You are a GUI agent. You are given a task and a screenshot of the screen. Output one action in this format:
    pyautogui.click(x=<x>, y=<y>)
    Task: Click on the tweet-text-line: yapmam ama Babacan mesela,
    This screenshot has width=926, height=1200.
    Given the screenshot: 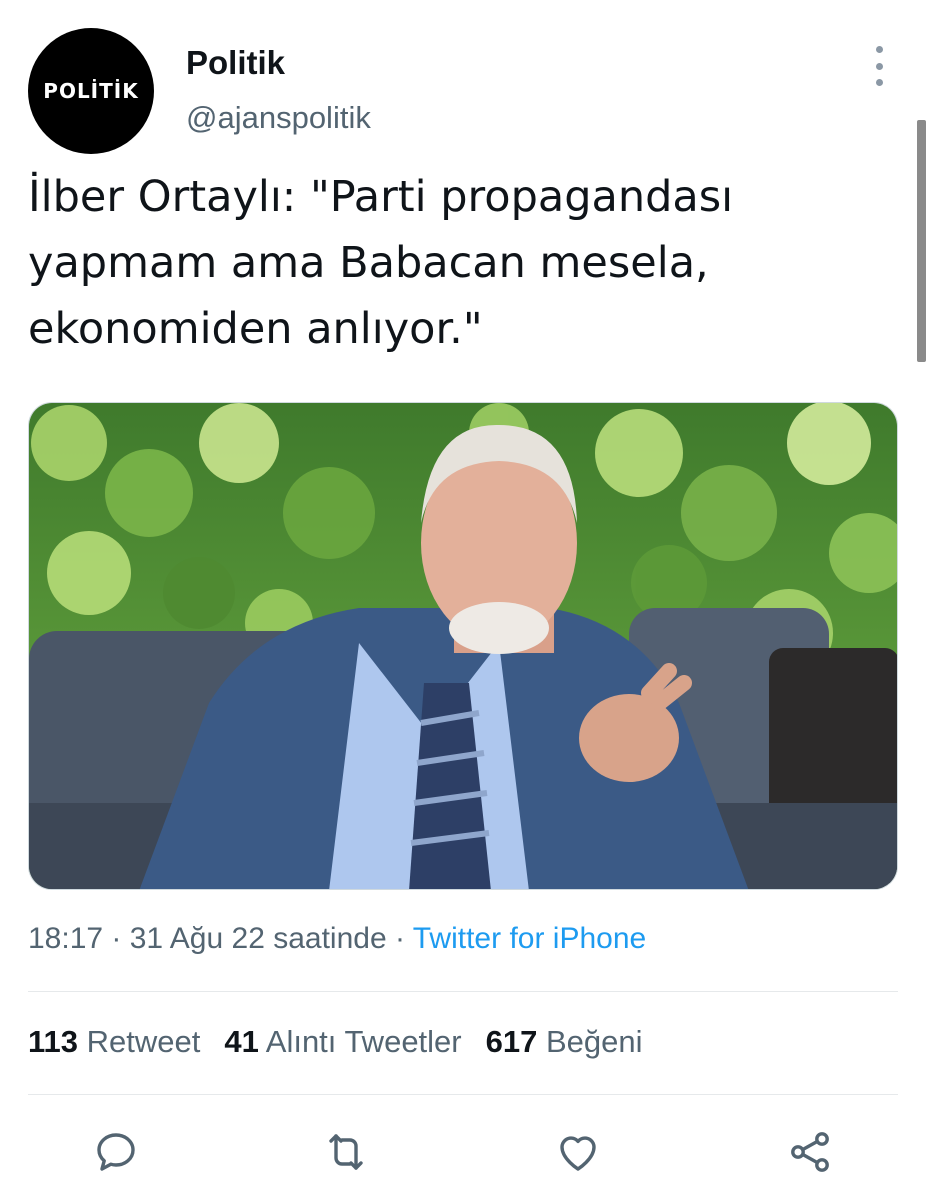 What is the action you would take?
    pyautogui.click(x=368, y=263)
    